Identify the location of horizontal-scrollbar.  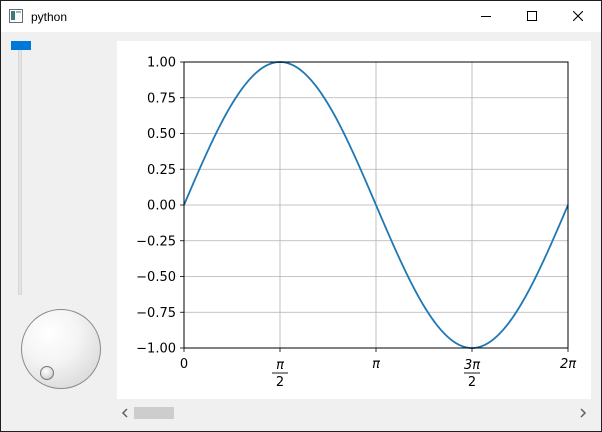
(354, 413).